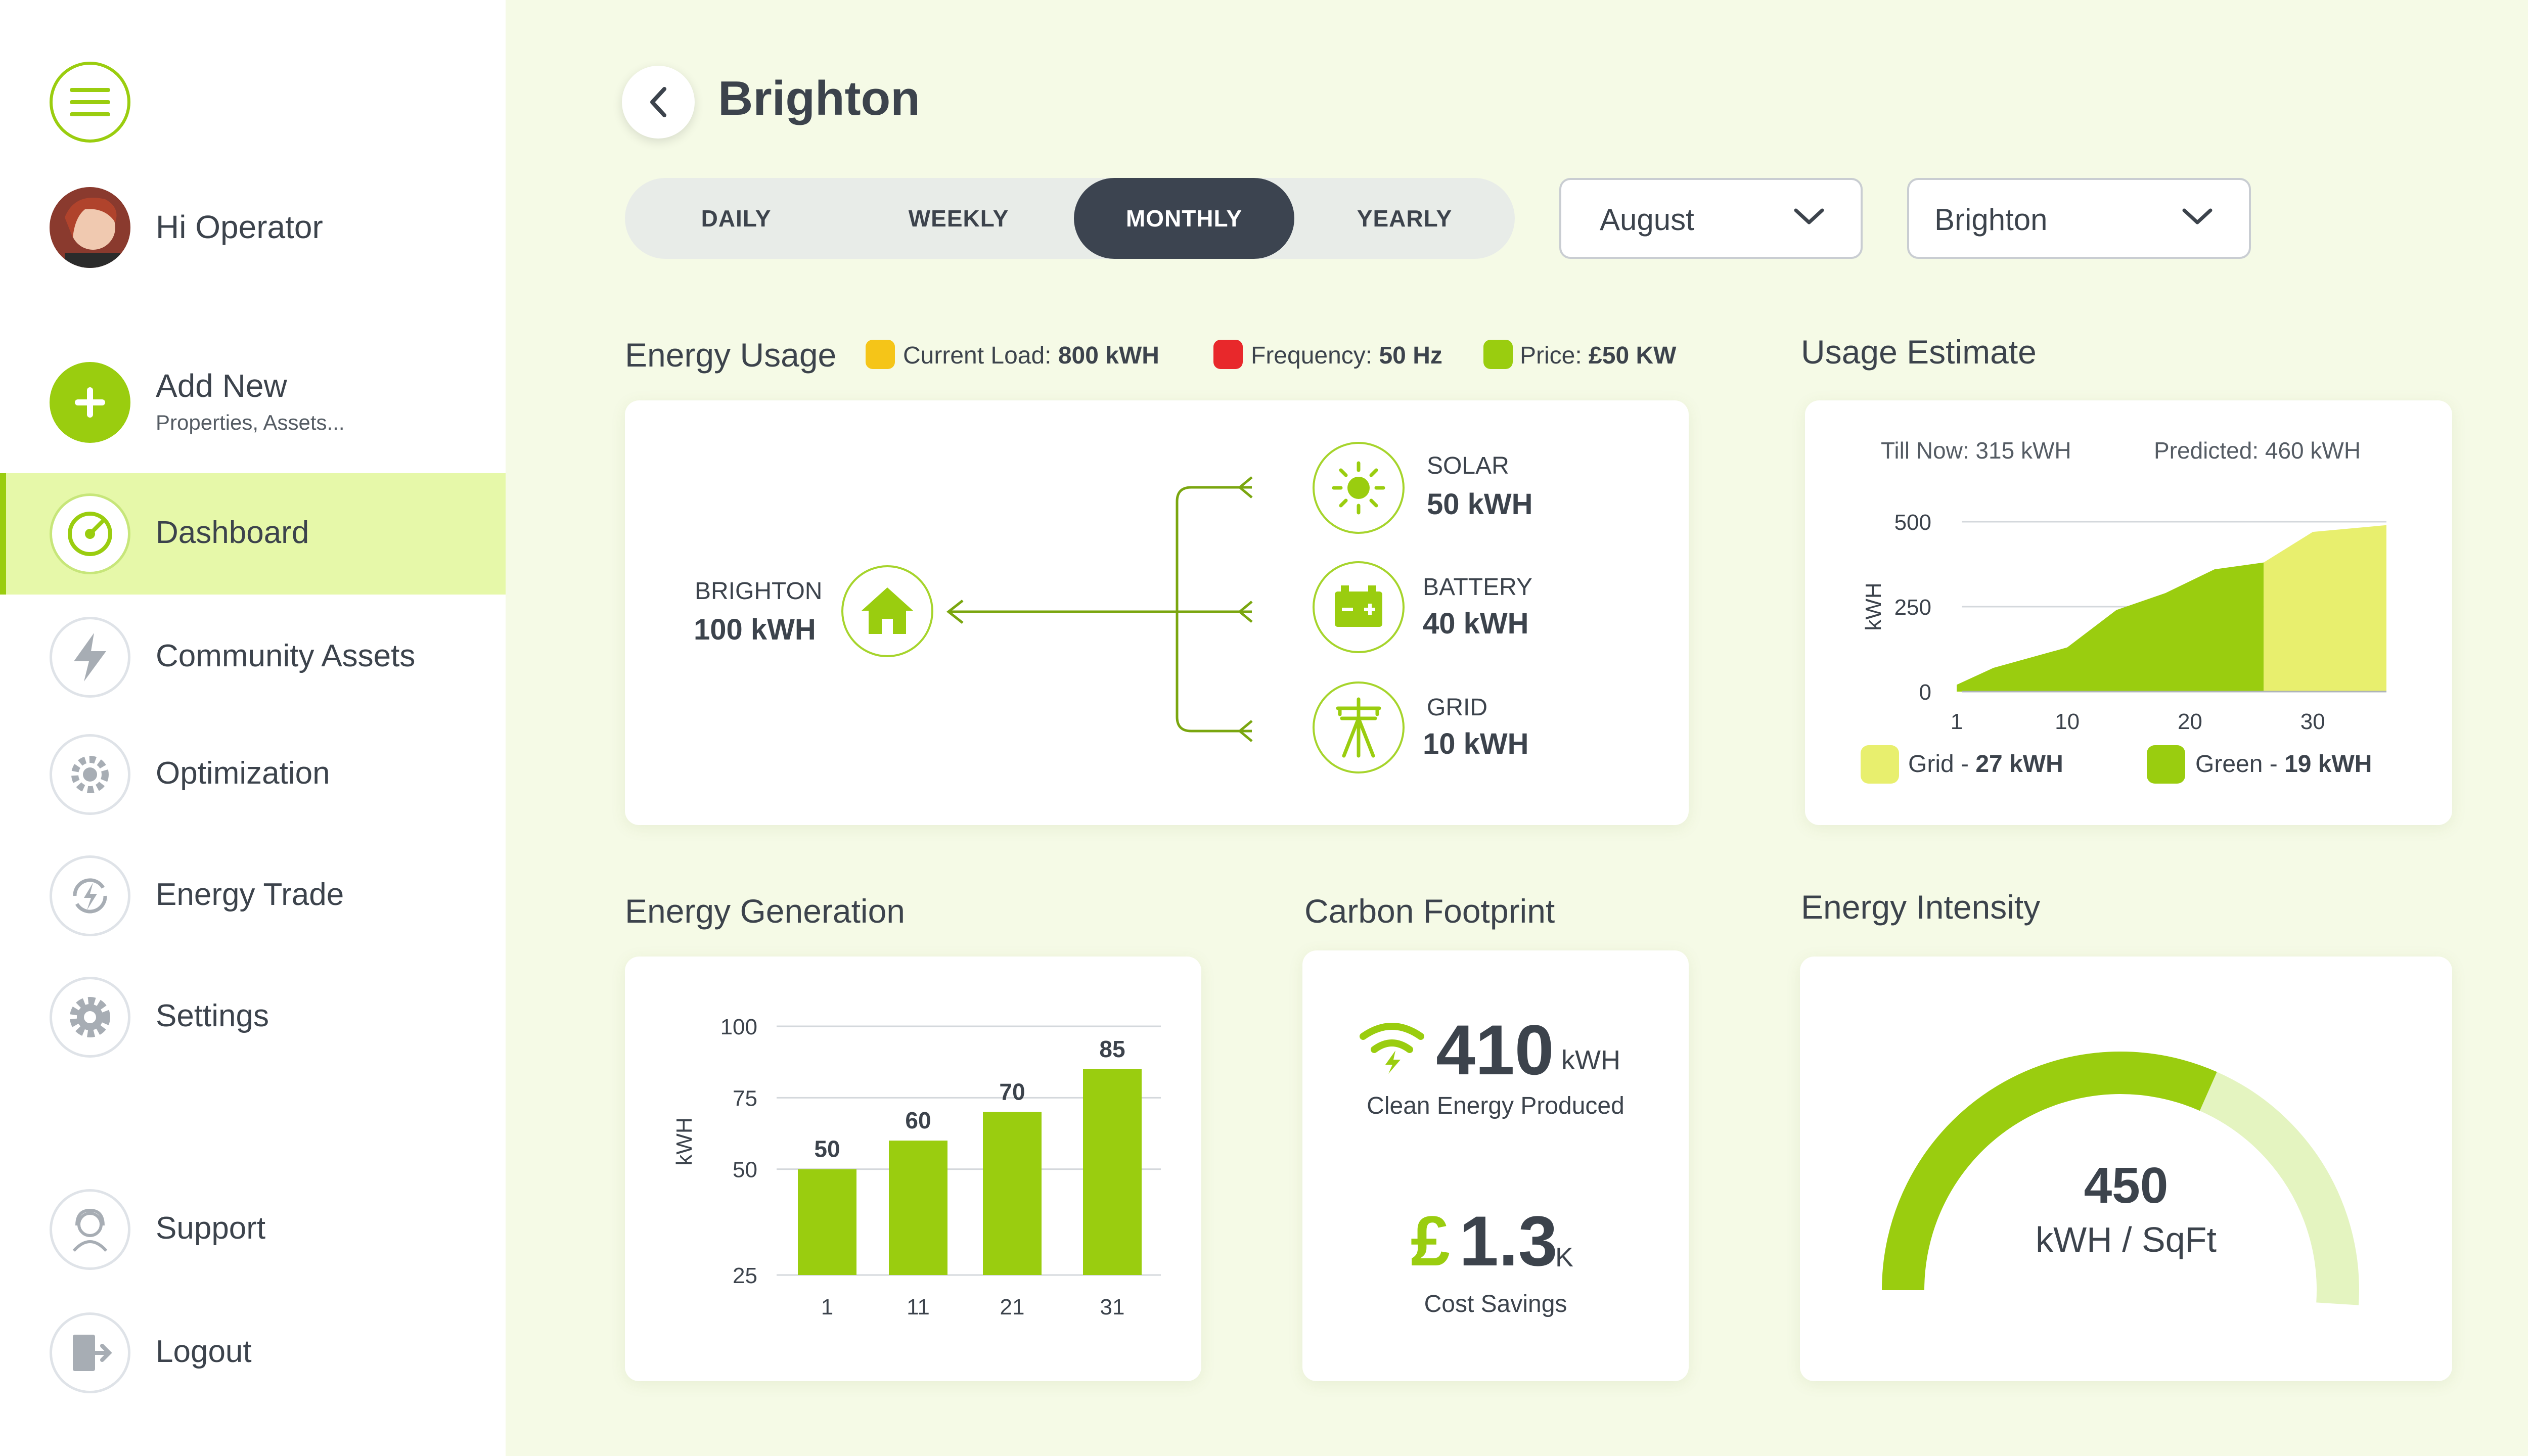 The height and width of the screenshot is (1456, 2528). Describe the element at coordinates (90, 402) in the screenshot. I see `add-new-button` at that location.